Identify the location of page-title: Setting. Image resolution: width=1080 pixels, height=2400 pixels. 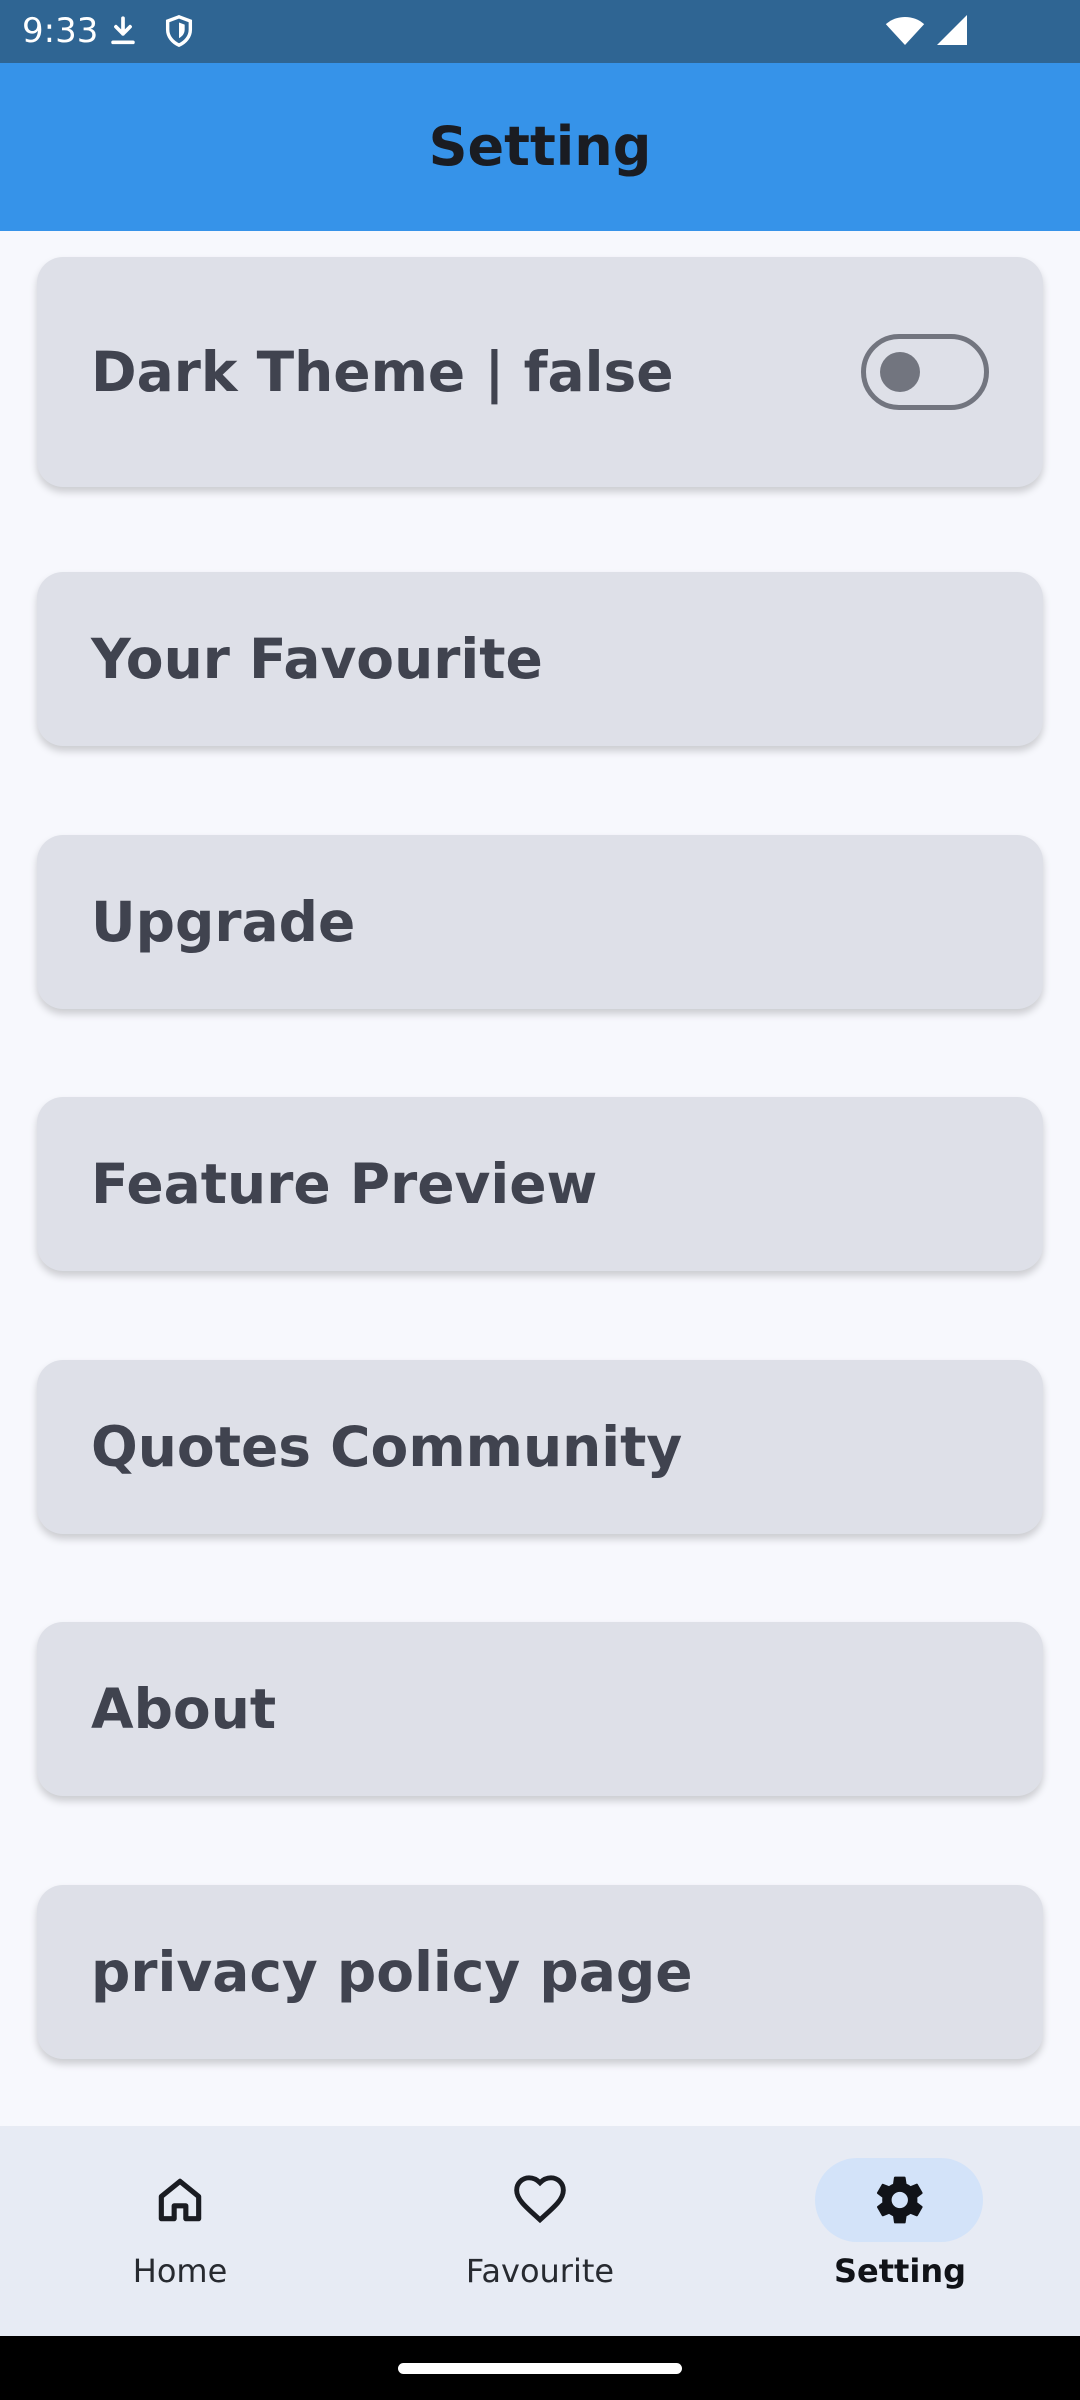
(540, 146).